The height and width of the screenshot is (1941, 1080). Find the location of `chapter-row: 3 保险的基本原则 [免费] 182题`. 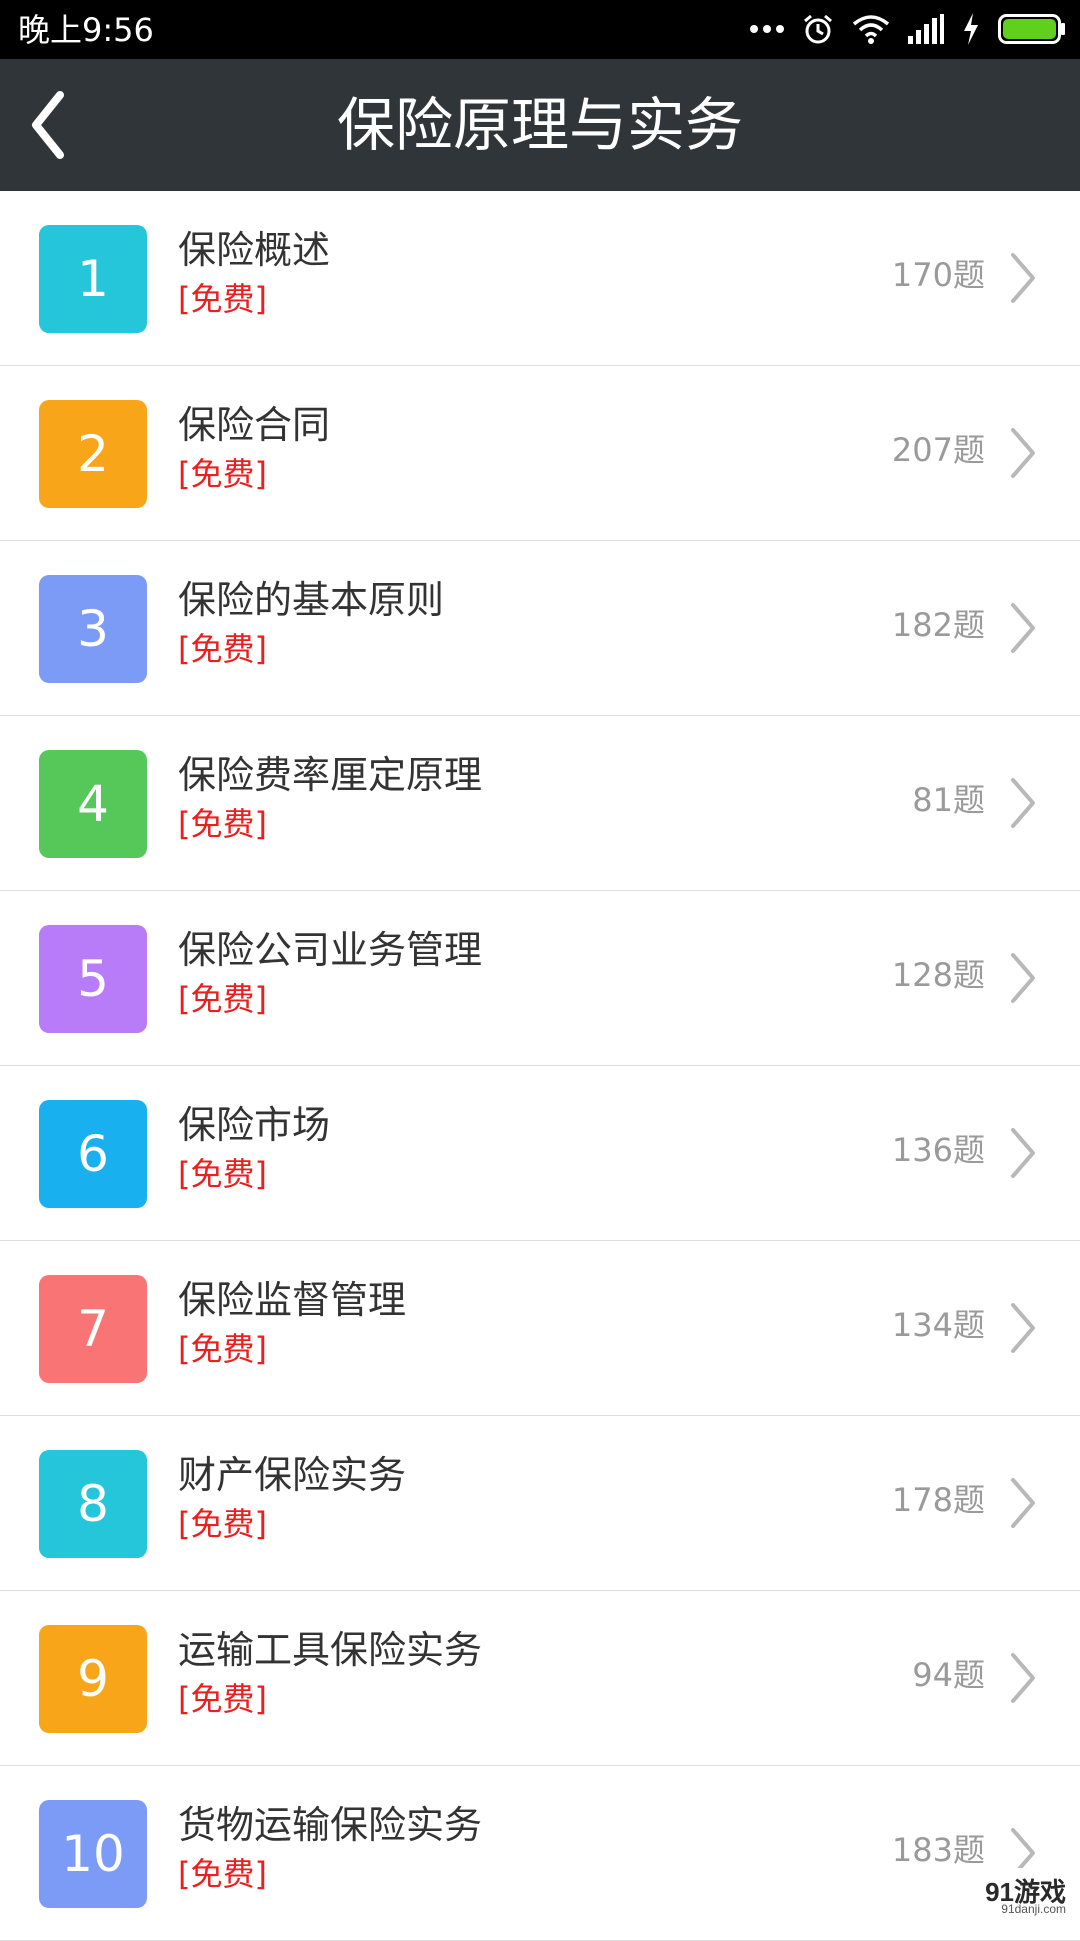

chapter-row: 3 保险的基本原则 [免费] 182题 is located at coordinates (540, 628).